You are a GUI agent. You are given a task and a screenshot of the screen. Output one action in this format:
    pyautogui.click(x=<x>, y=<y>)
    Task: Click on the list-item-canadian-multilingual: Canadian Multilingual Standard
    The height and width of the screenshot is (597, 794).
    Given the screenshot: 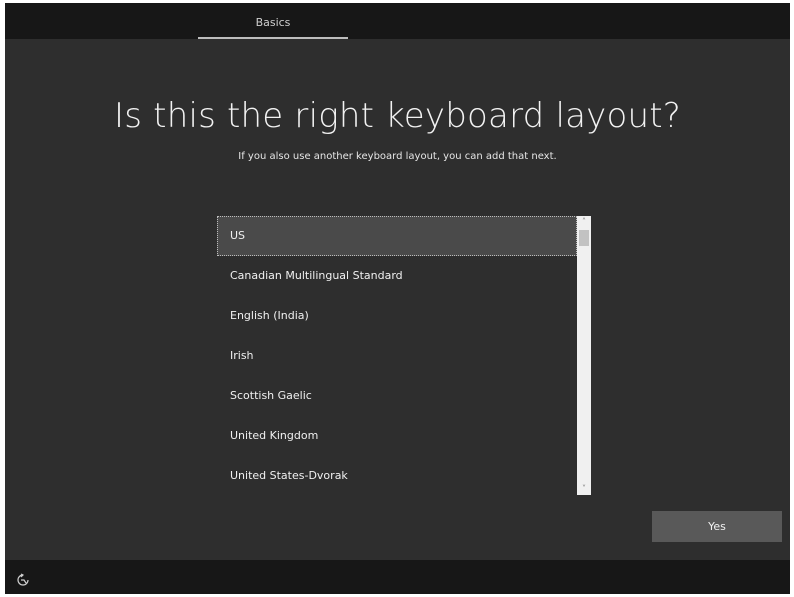 What is the action you would take?
    pyautogui.click(x=397, y=276)
    